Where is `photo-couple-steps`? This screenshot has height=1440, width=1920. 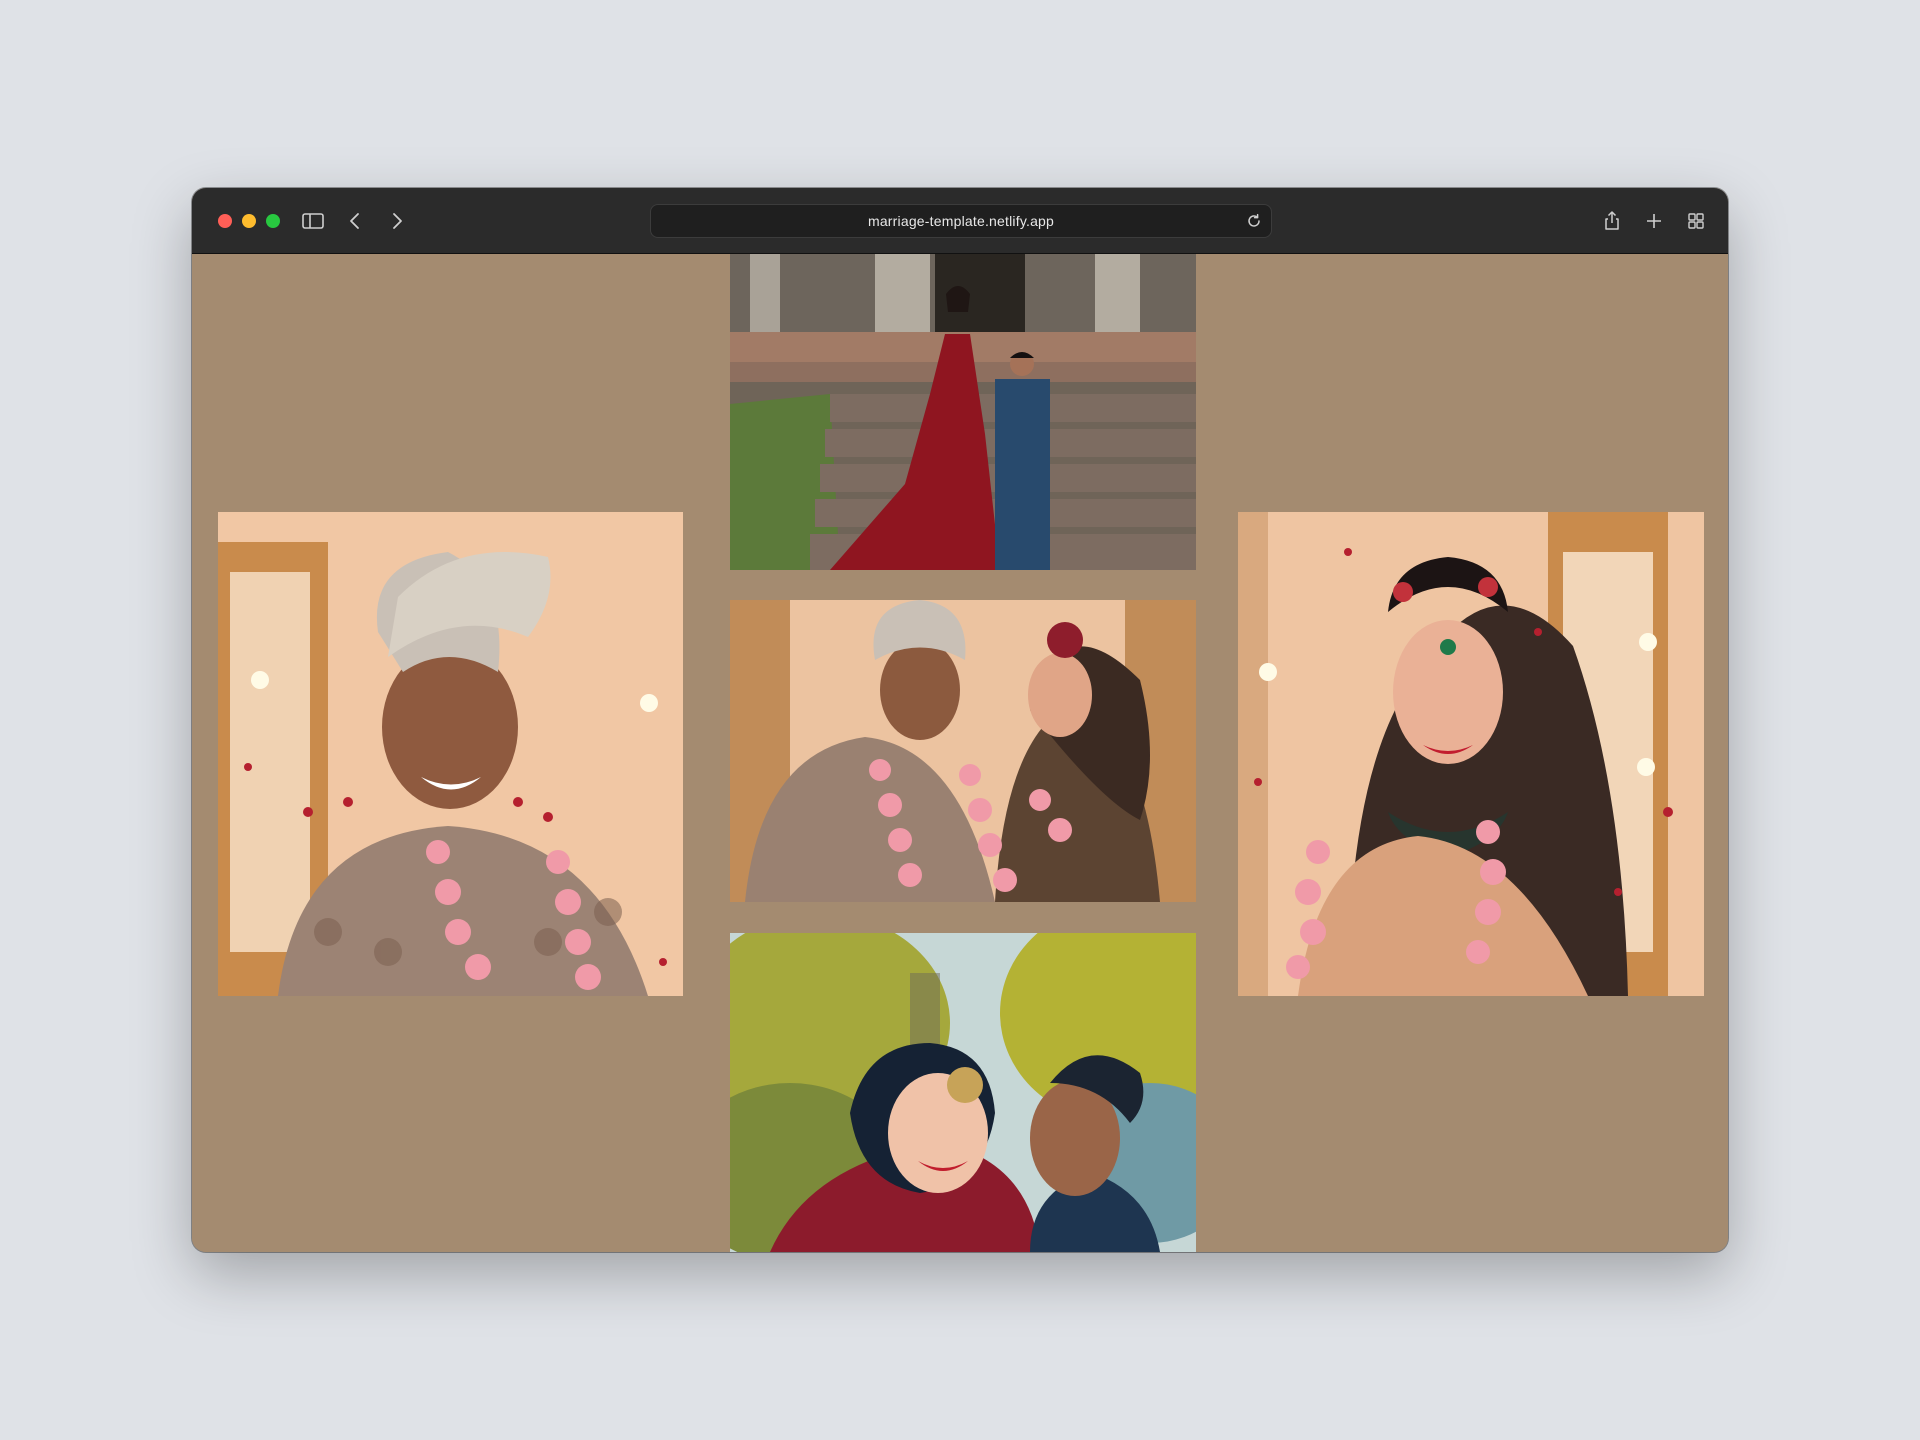 photo-couple-steps is located at coordinates (963, 412).